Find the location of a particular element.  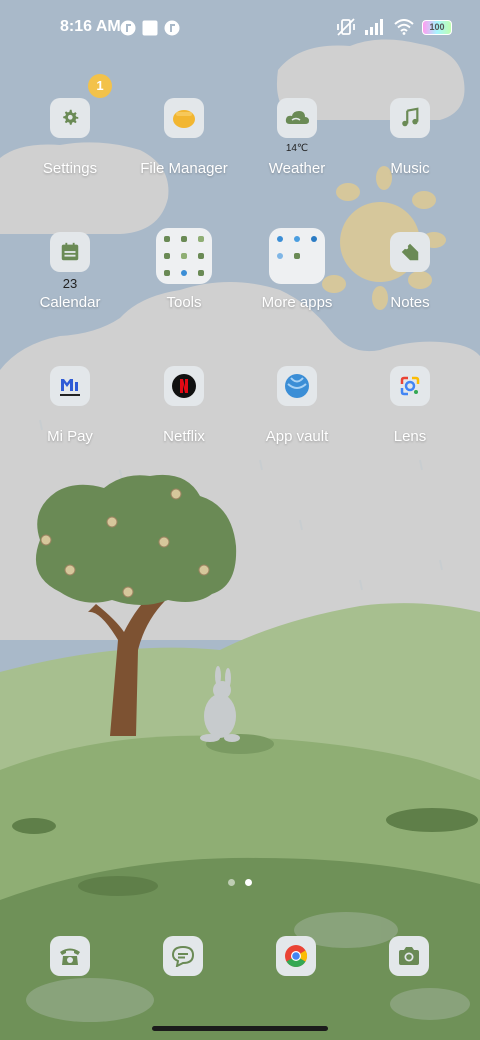

music-note-icon is located at coordinates (410, 117).